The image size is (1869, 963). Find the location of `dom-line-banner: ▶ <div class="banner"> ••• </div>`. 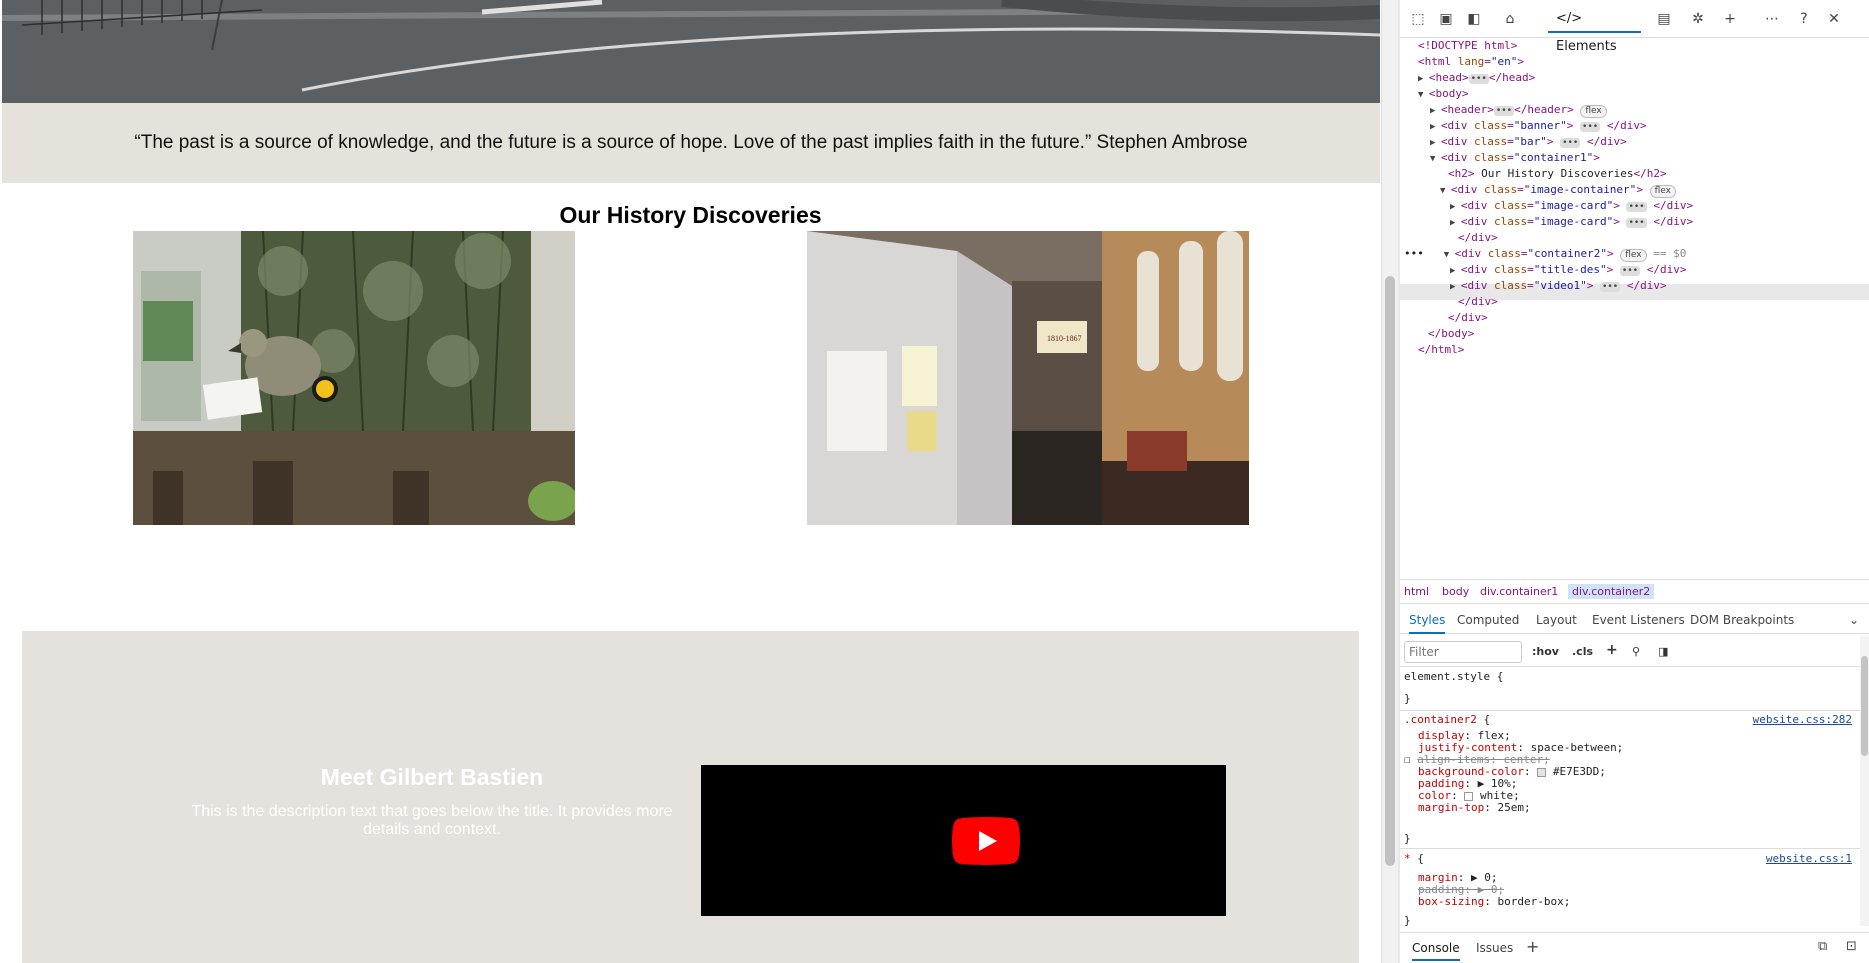

dom-line-banner: ▶ <div class="banner"> ••• </div> is located at coordinates (1538, 126).